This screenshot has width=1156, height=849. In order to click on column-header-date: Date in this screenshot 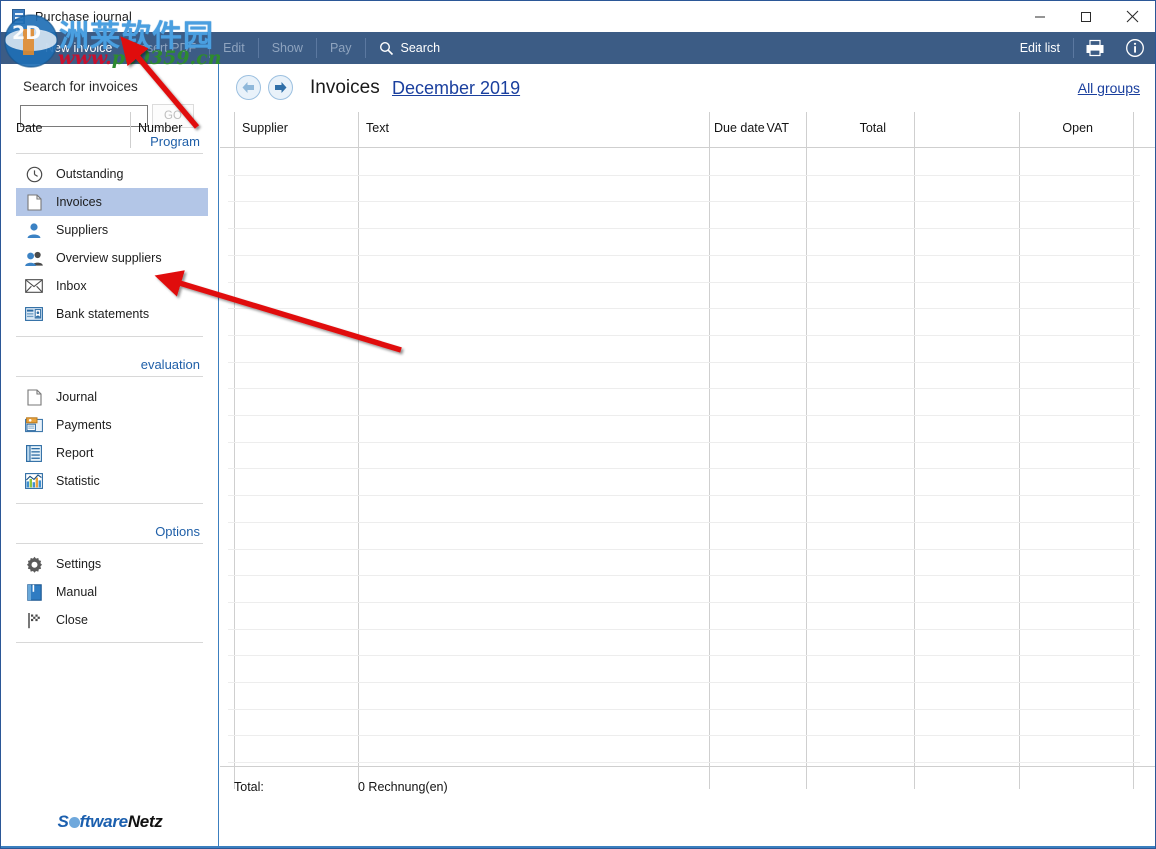, I will do `click(29, 128)`.